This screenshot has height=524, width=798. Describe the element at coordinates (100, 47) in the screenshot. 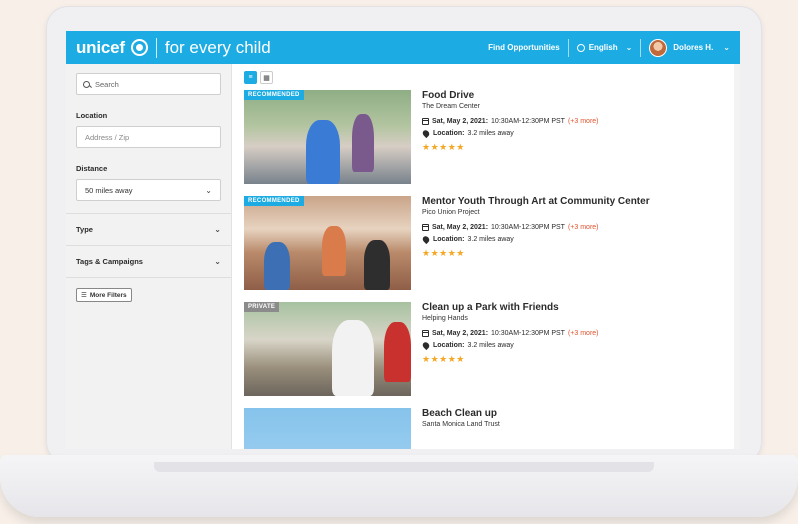

I see `logo-wordmark: unicef` at that location.